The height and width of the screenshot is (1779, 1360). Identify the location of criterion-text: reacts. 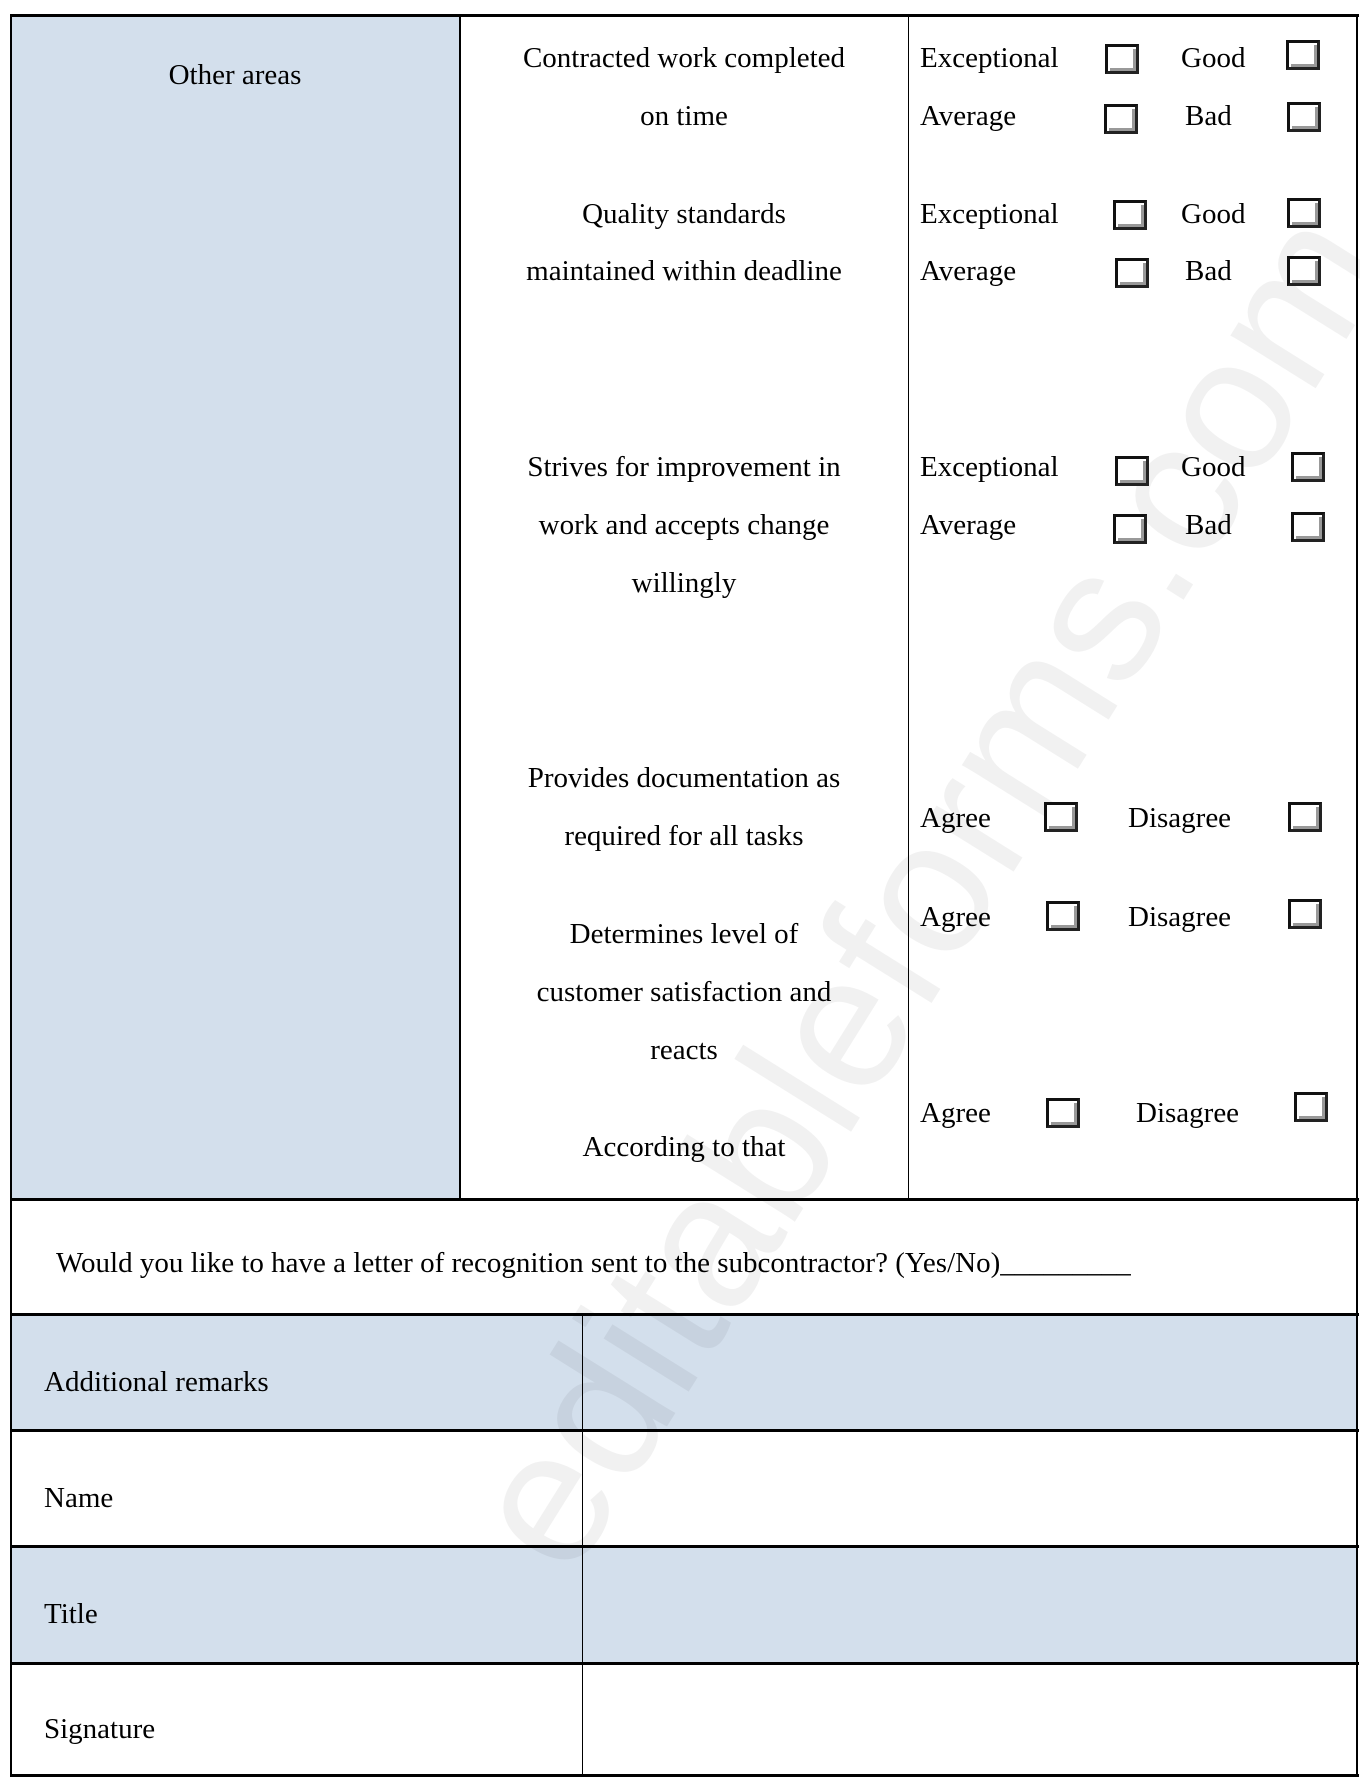
(684, 1050).